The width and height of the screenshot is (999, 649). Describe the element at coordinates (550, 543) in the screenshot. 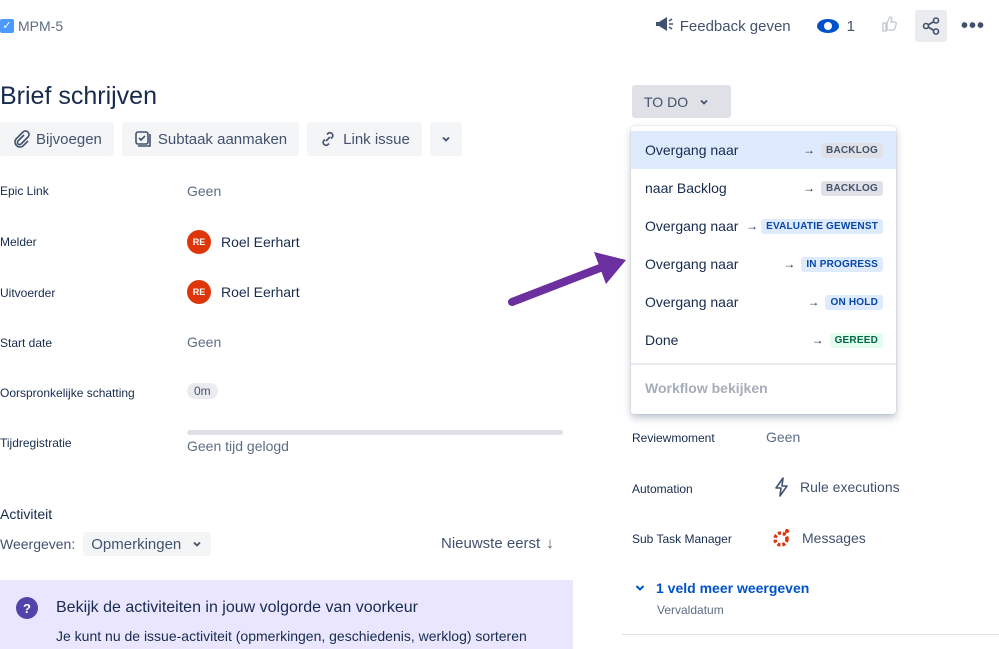

I see `arrow-down-icon: ↓` at that location.